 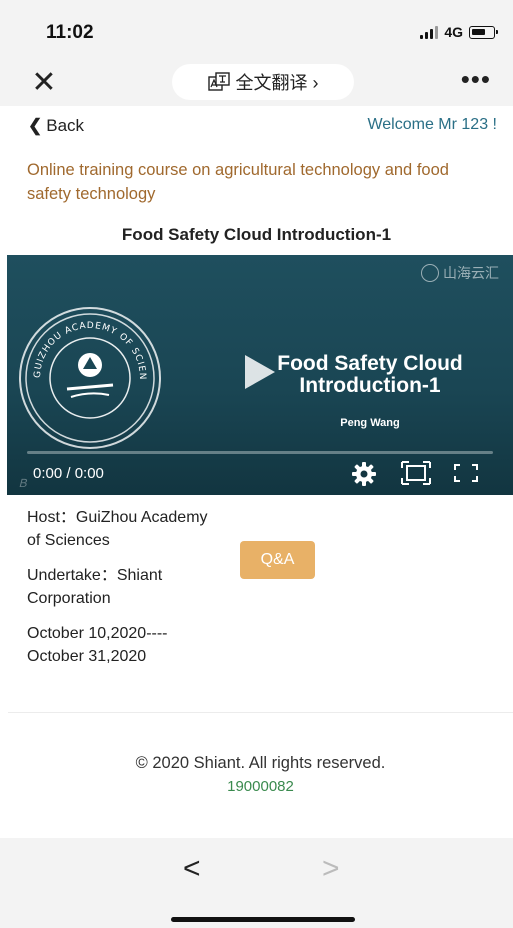 What do you see at coordinates (370, 363) in the screenshot?
I see `slide-title-line1: Food Safety Cloud` at bounding box center [370, 363].